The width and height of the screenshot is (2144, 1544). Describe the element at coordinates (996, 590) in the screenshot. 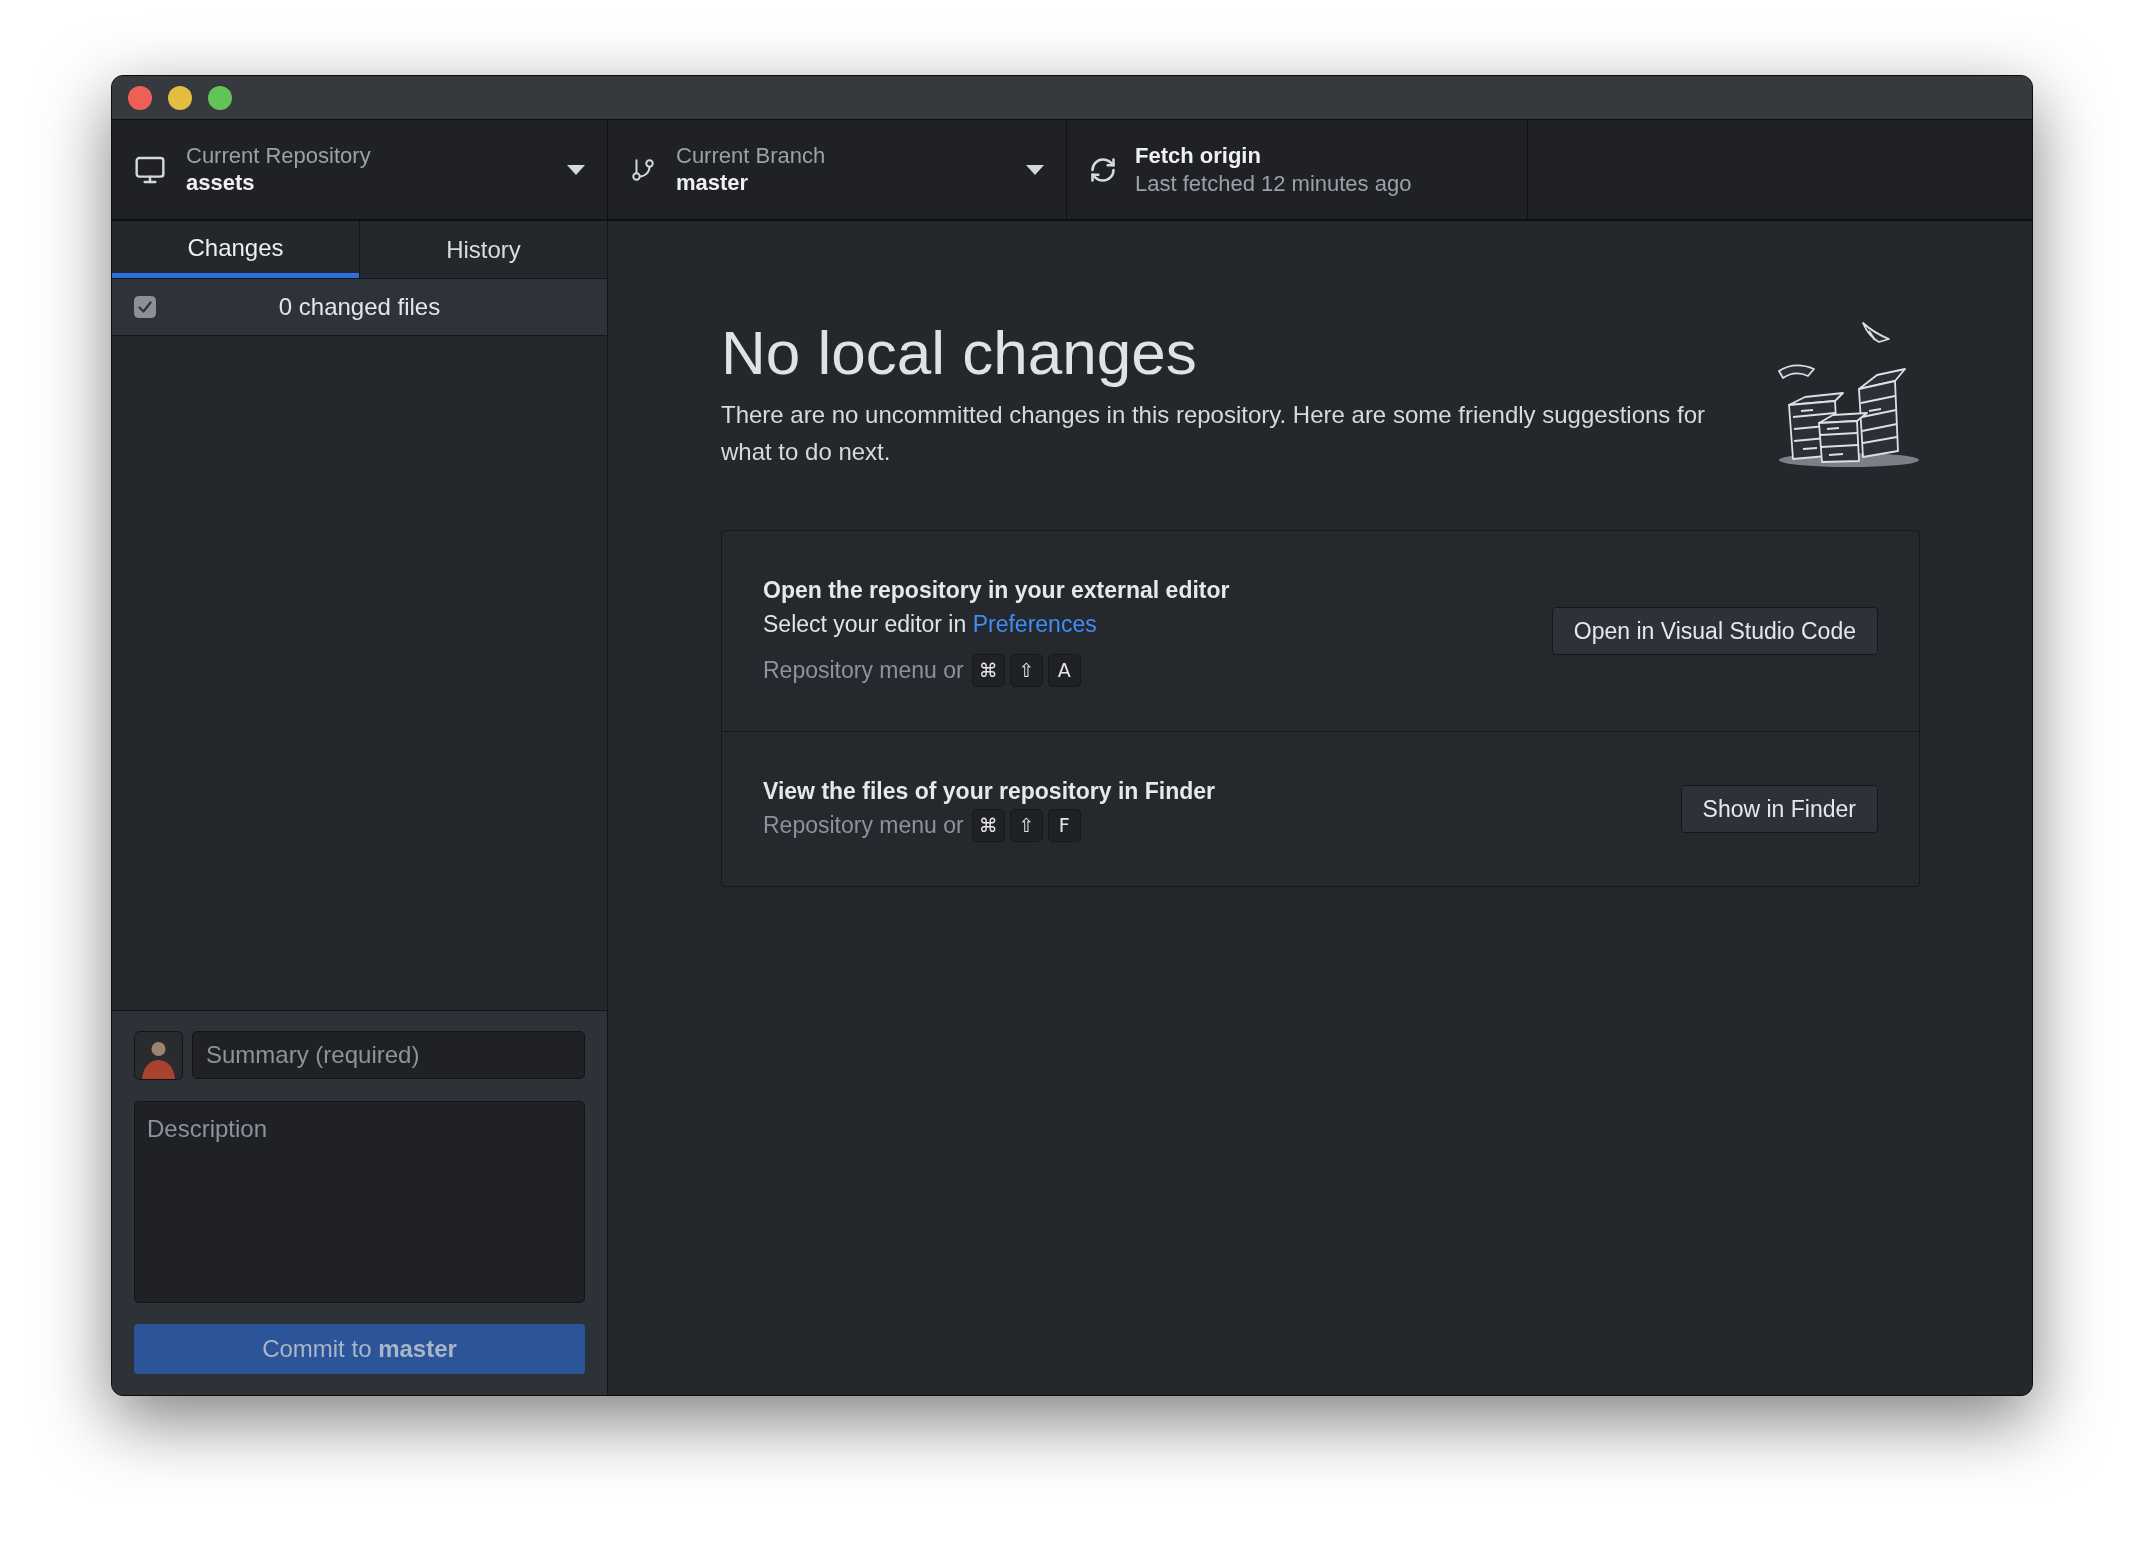

I see `suggestion-title: Open the repository in your external editor` at that location.